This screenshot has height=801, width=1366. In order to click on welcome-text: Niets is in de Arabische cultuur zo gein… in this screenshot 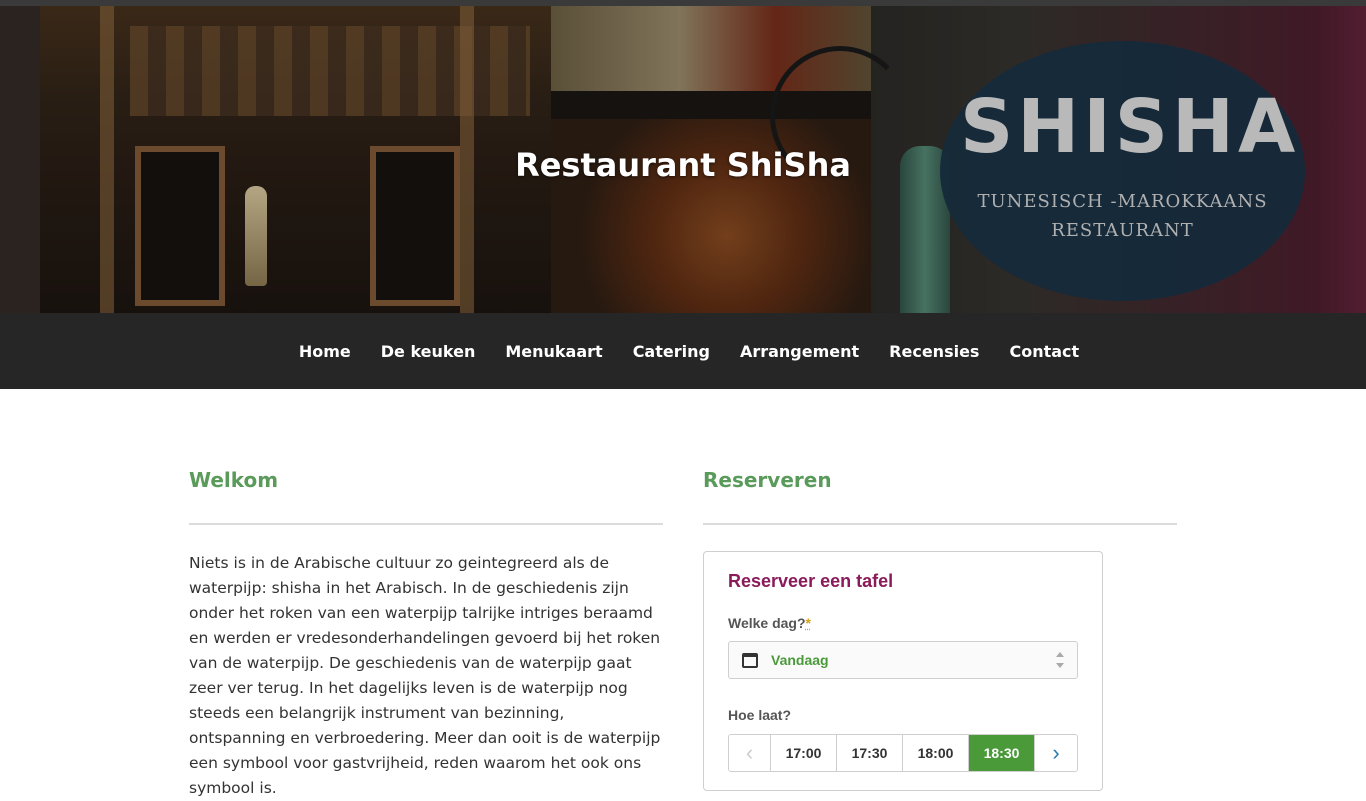, I will do `click(425, 675)`.